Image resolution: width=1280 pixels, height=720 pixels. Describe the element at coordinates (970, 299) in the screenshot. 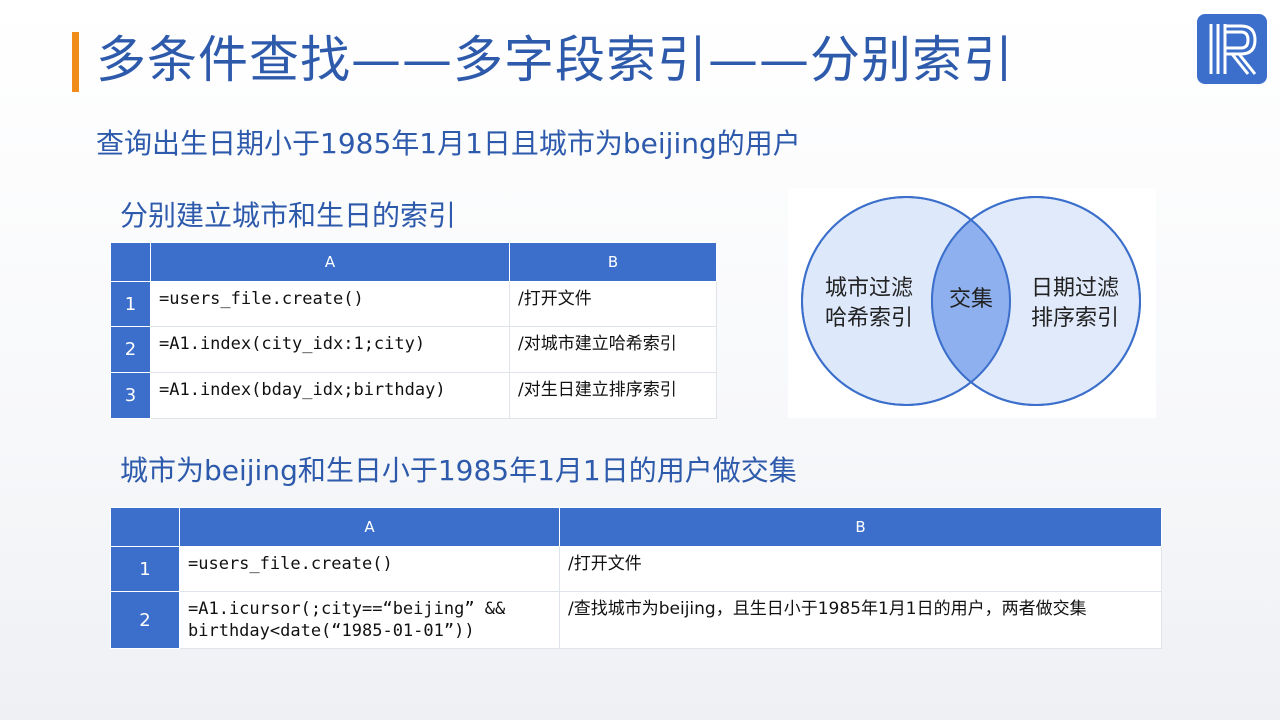

I see `venn-center-label: 交集` at that location.